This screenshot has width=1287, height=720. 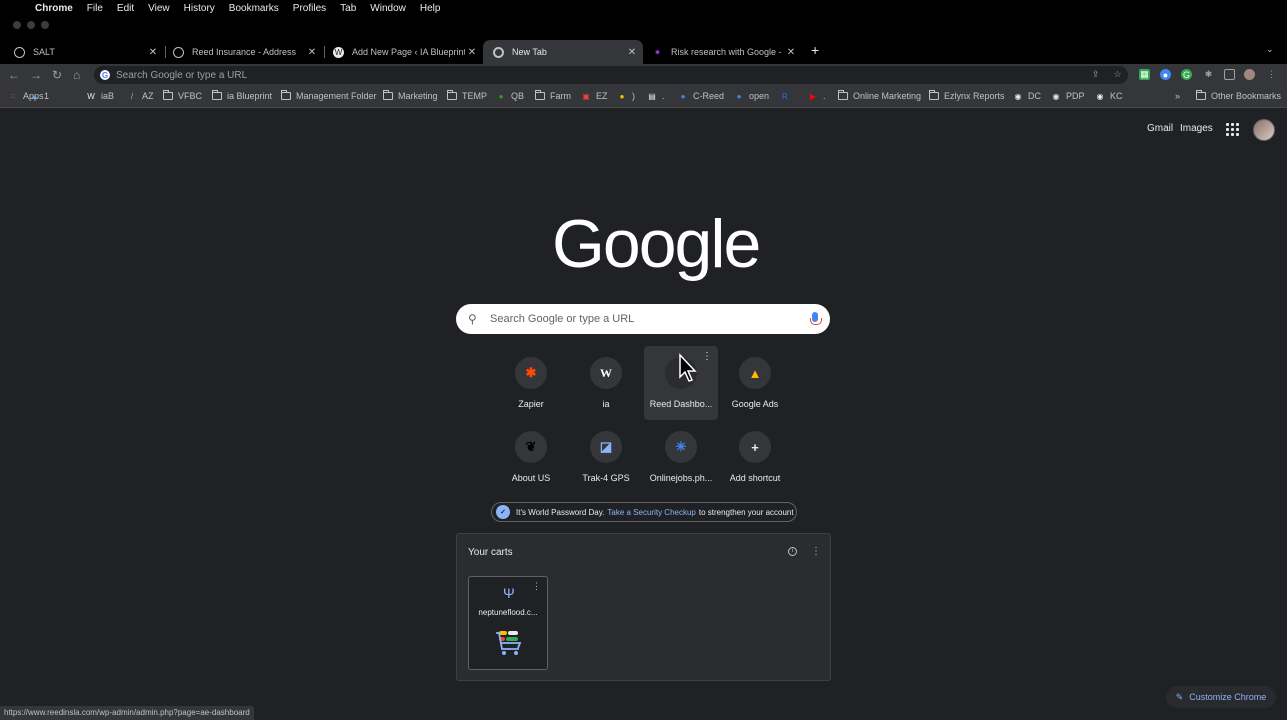 I want to click on bookmark-label: iaB, so click(x=108, y=96).